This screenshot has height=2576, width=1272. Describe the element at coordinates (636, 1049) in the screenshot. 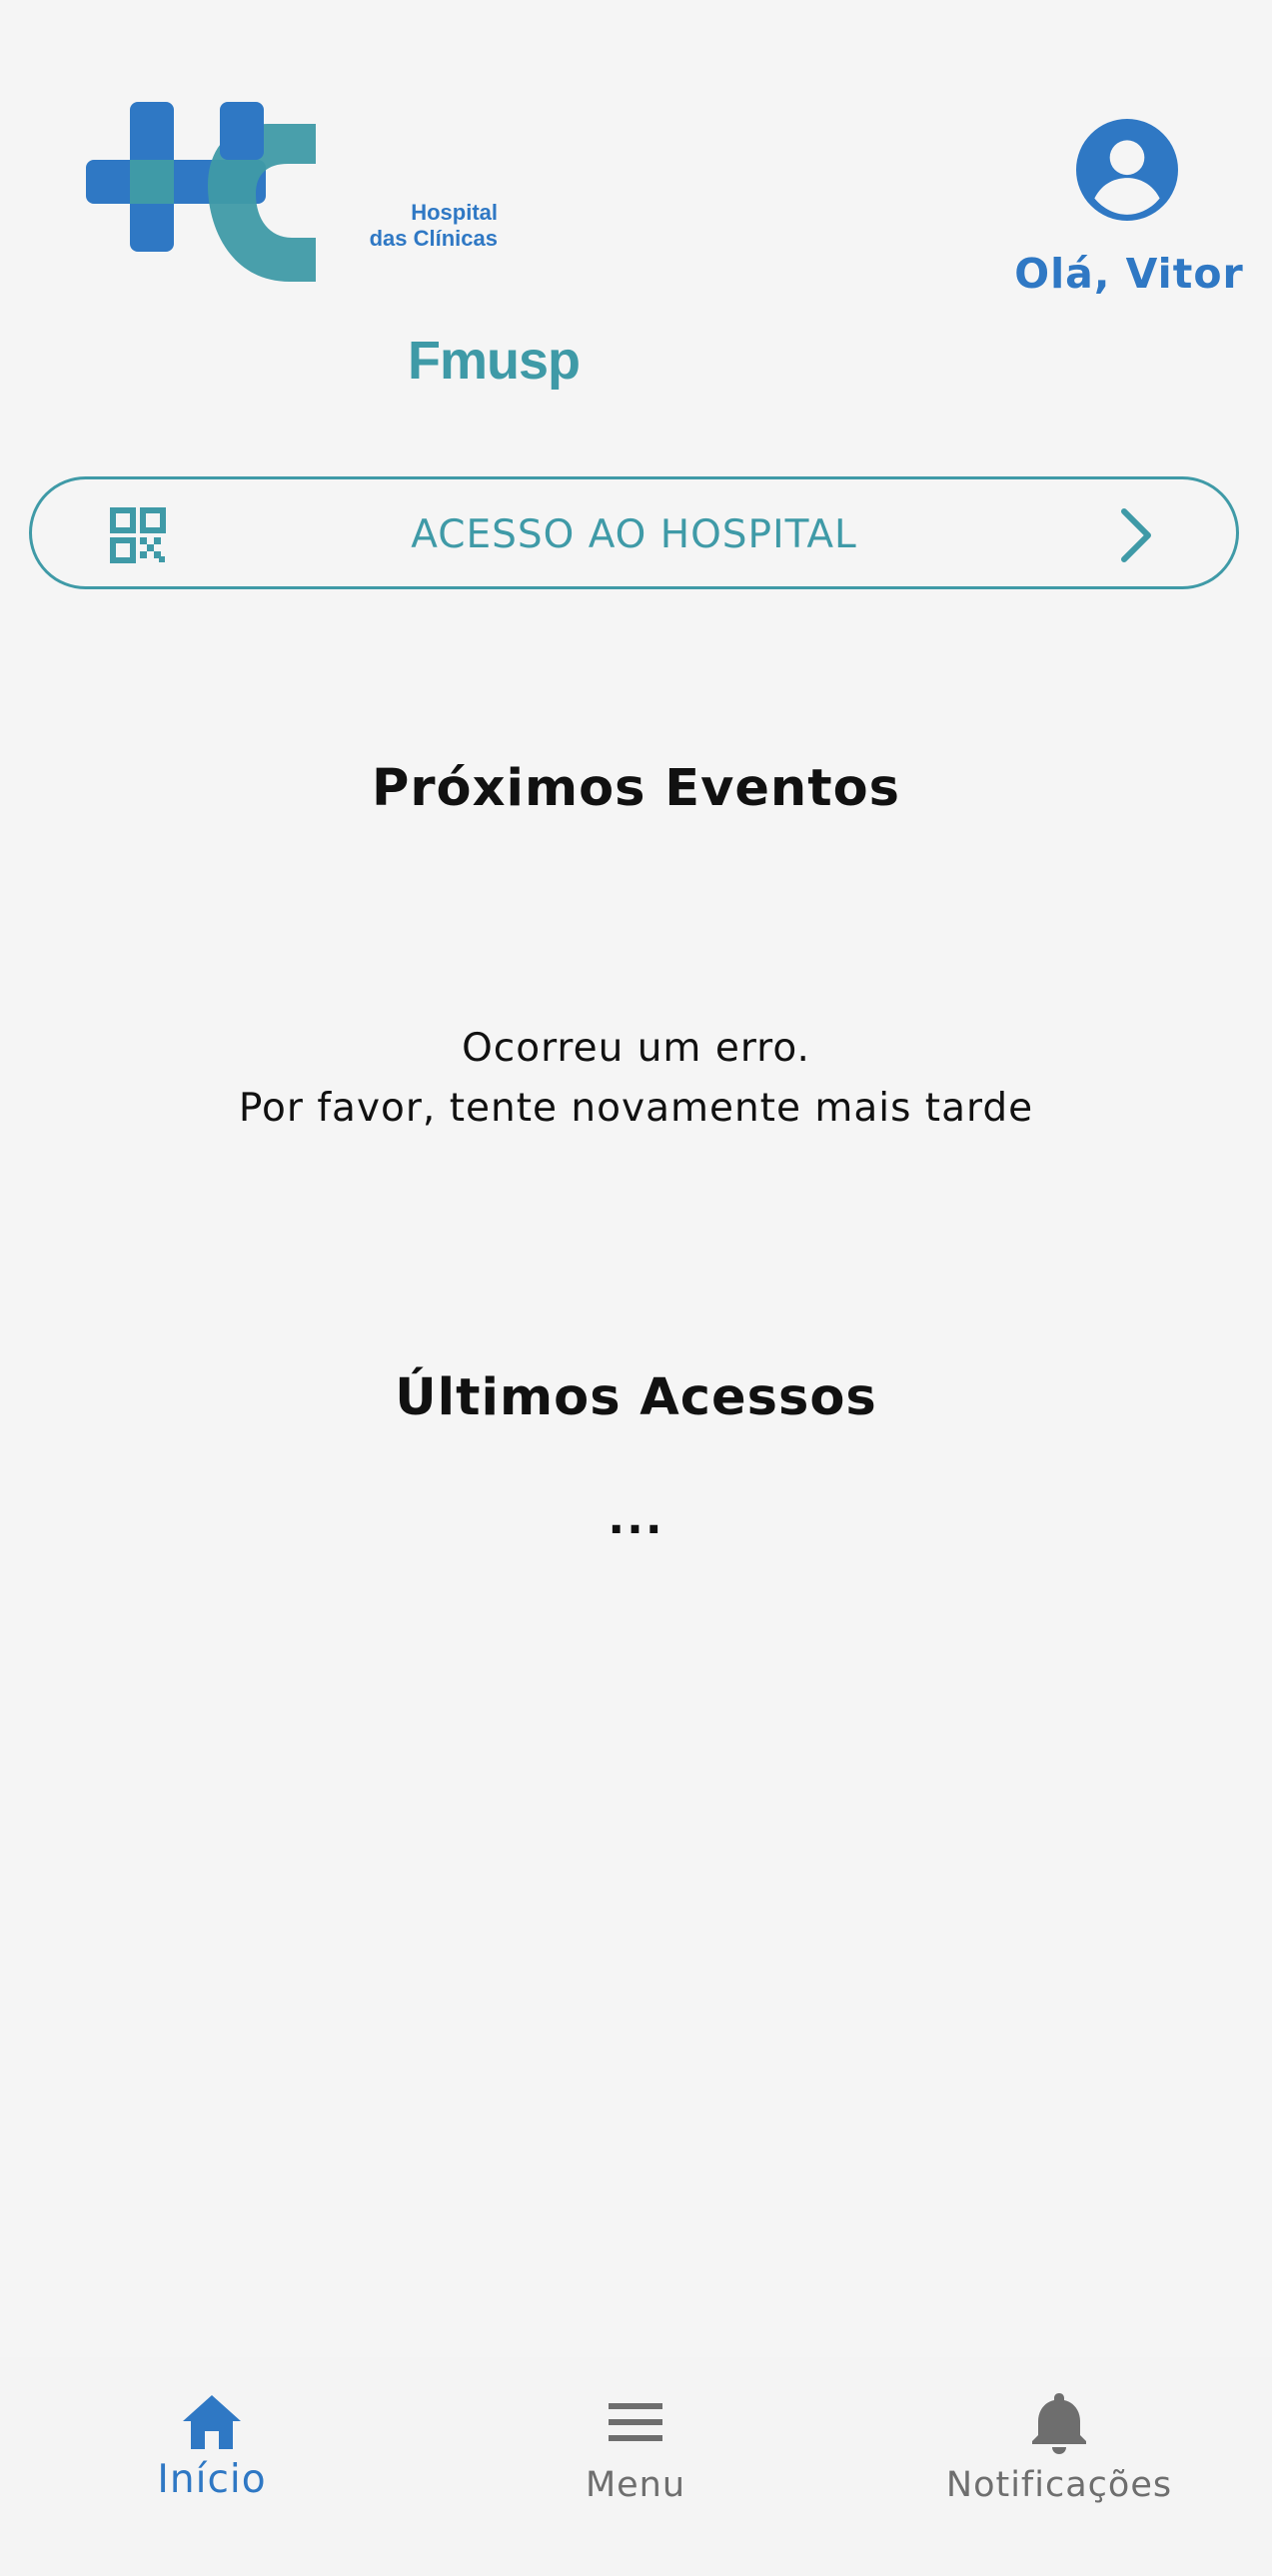

I see `error-line-1: Ocorreu um erro.` at that location.